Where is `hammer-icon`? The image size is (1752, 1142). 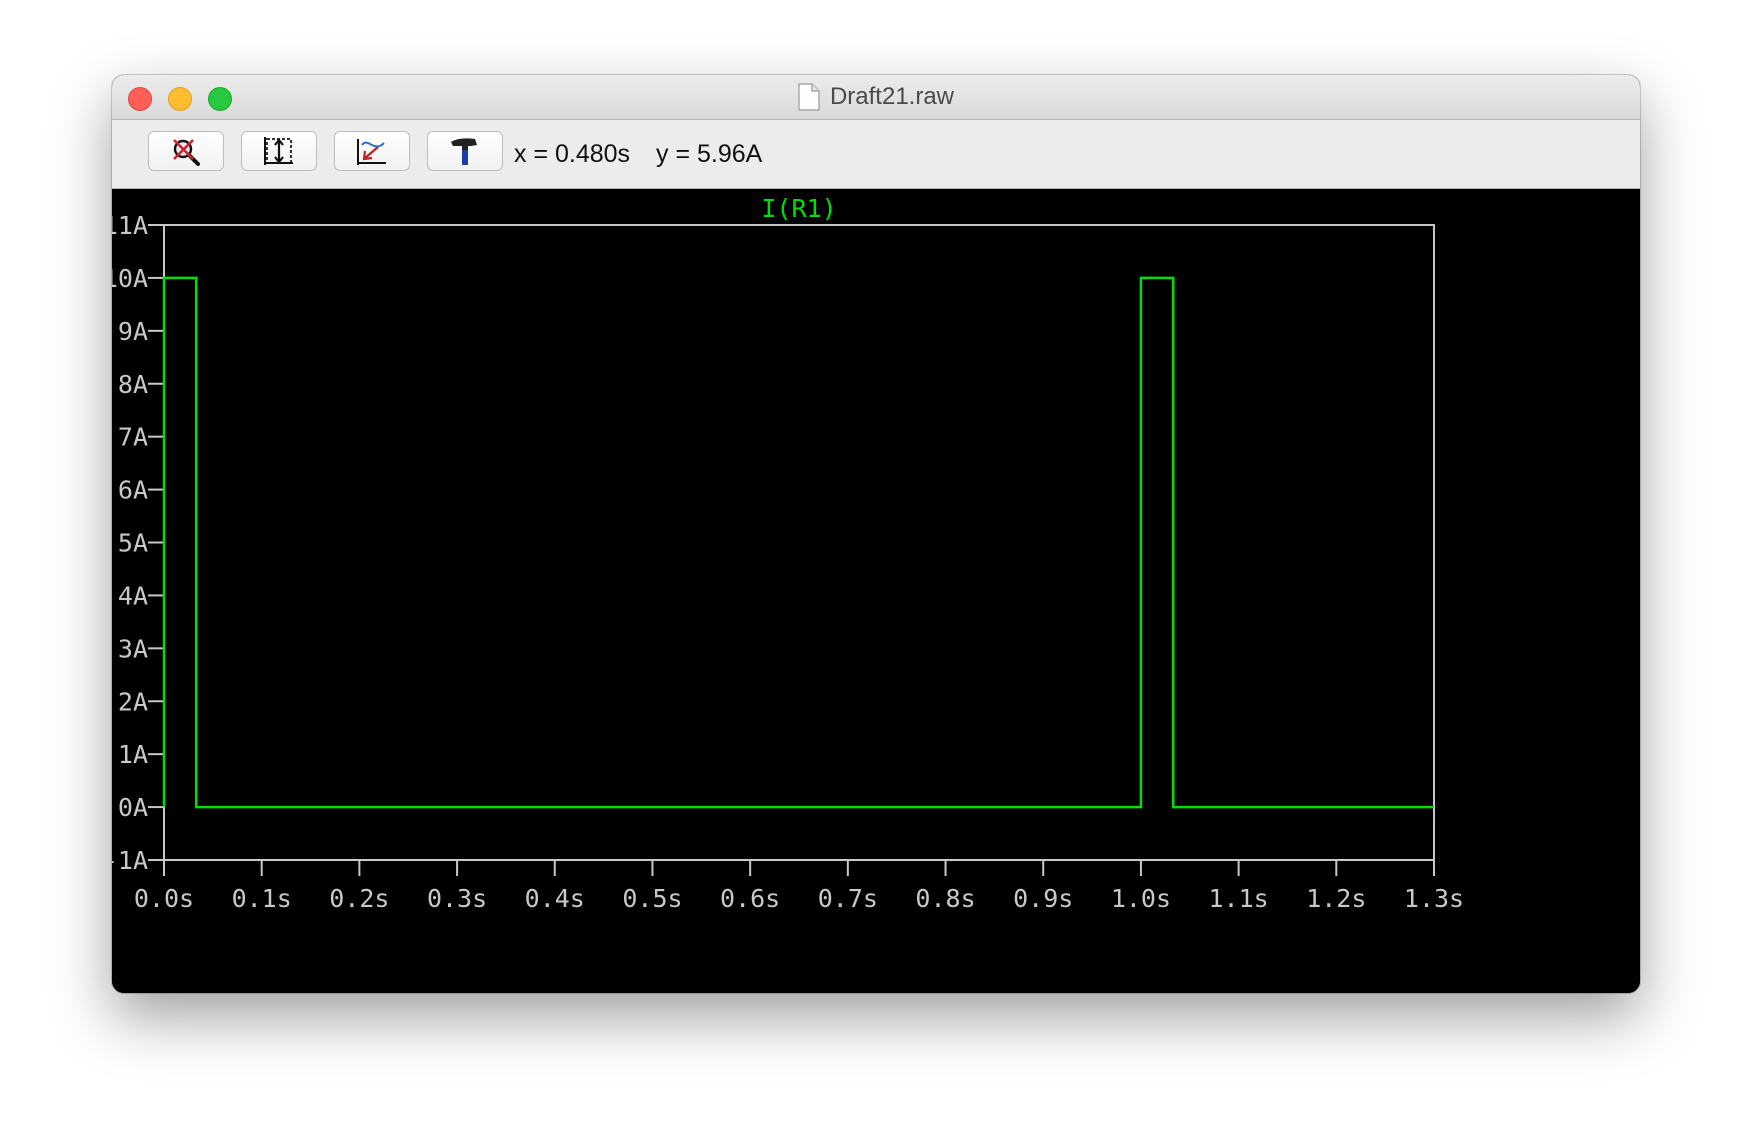
hammer-icon is located at coordinates (464, 151).